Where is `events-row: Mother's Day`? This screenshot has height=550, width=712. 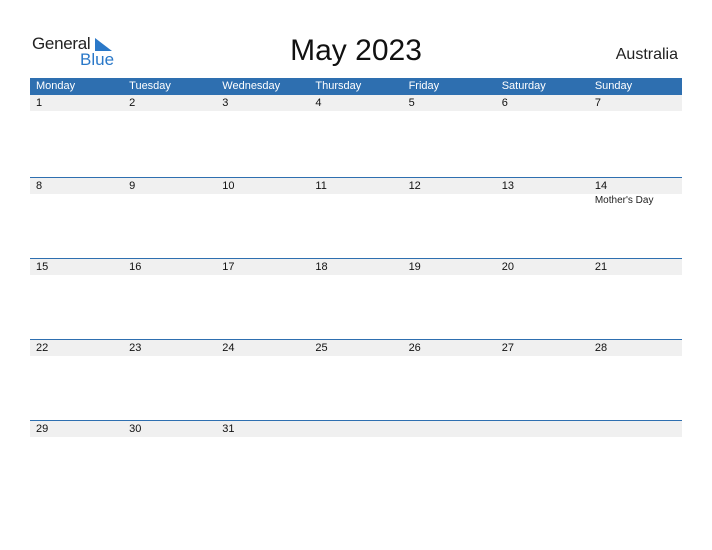 events-row: Mother's Day is located at coordinates (356, 201).